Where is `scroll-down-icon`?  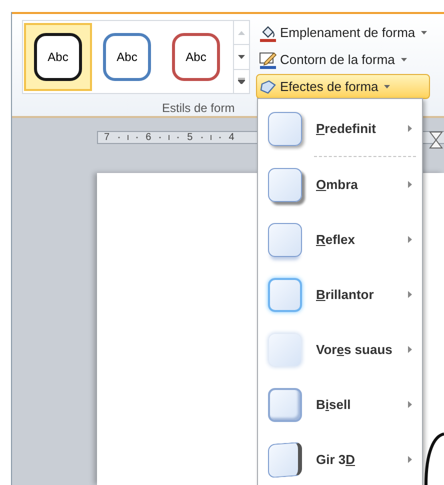
scroll-down-icon is located at coordinates (241, 57).